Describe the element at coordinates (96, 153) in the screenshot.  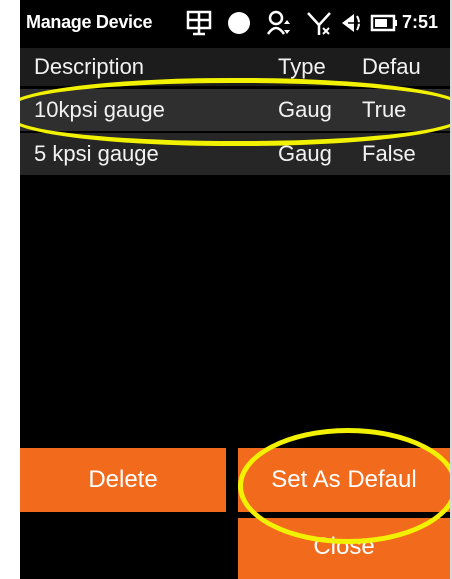
I see `row-description: 5 kpsi gauge` at that location.